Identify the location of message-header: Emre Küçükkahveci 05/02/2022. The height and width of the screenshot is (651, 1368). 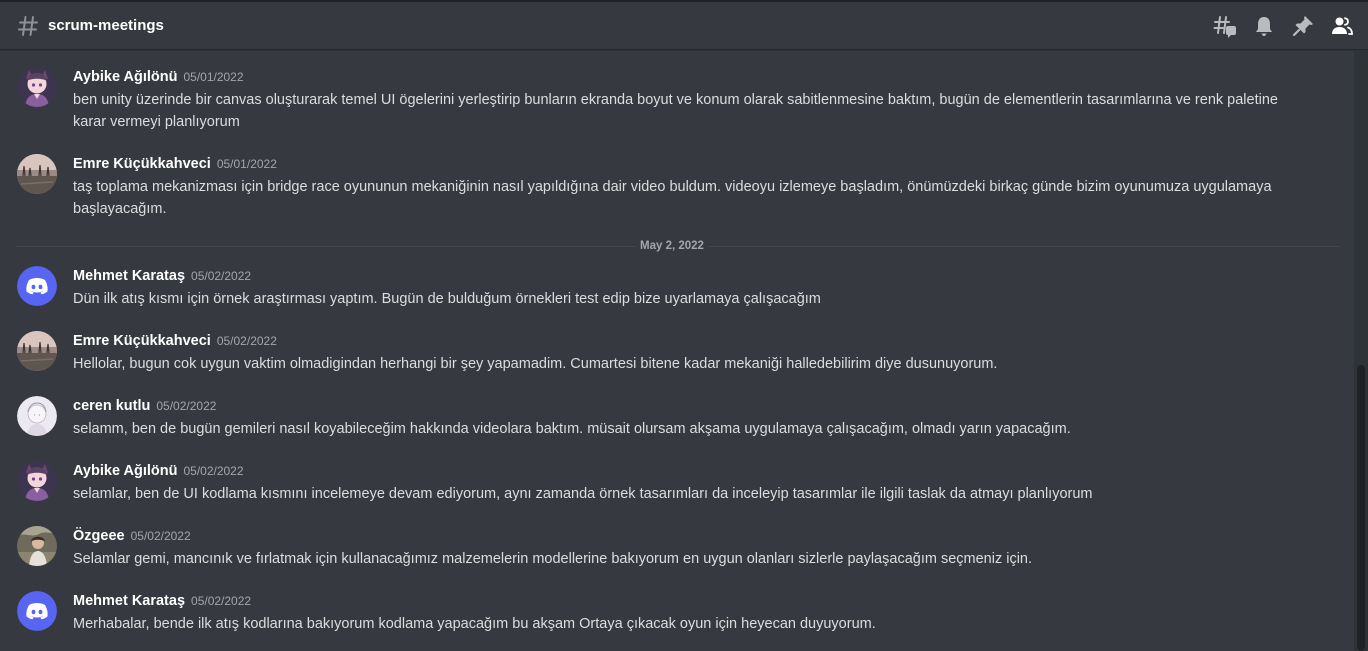
(175, 341).